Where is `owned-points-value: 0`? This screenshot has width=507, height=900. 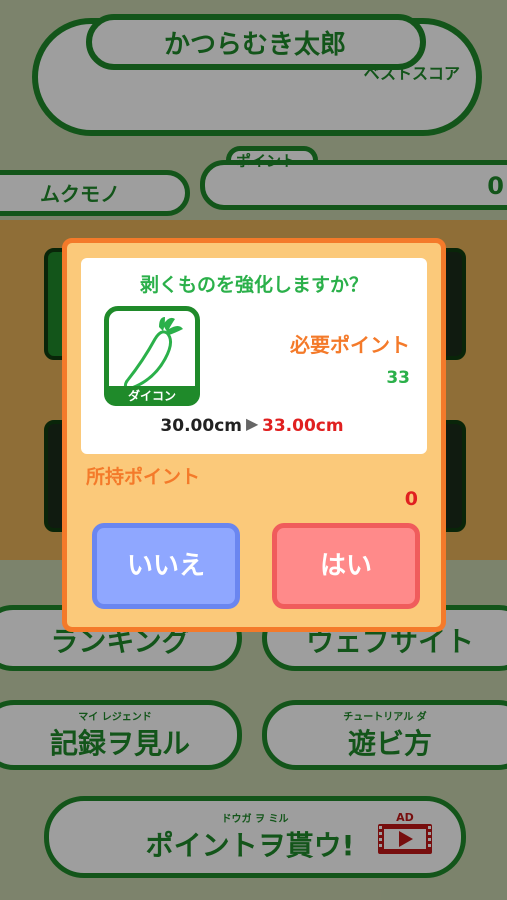 owned-points-value: 0 is located at coordinates (411, 499).